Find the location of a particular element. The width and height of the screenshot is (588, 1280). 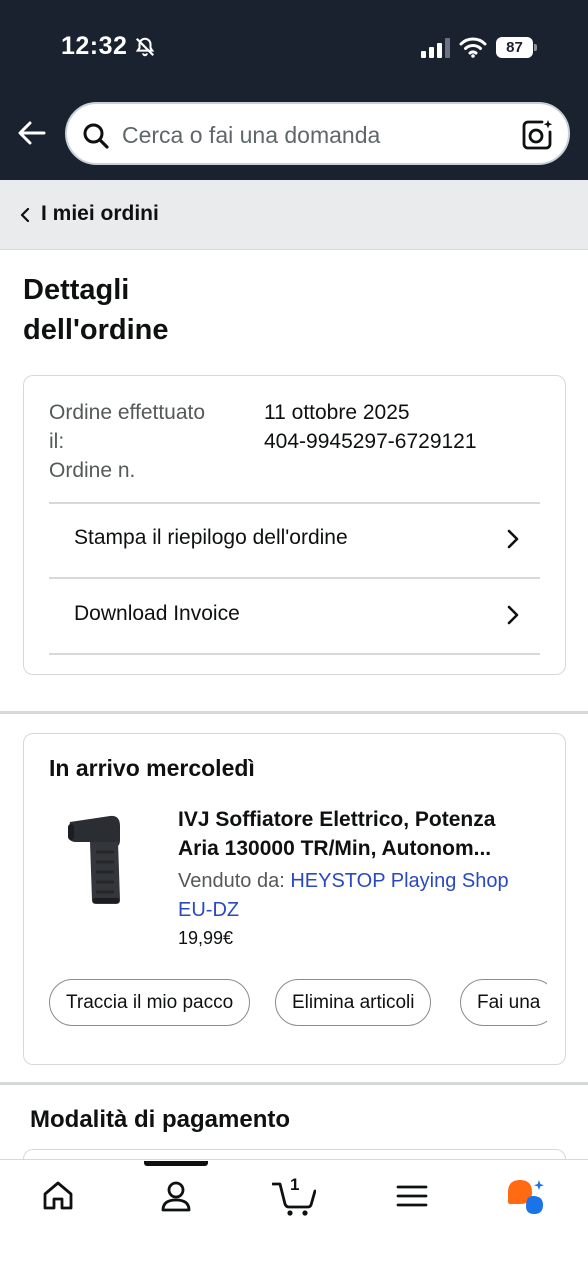

product-image is located at coordinates (97, 859).